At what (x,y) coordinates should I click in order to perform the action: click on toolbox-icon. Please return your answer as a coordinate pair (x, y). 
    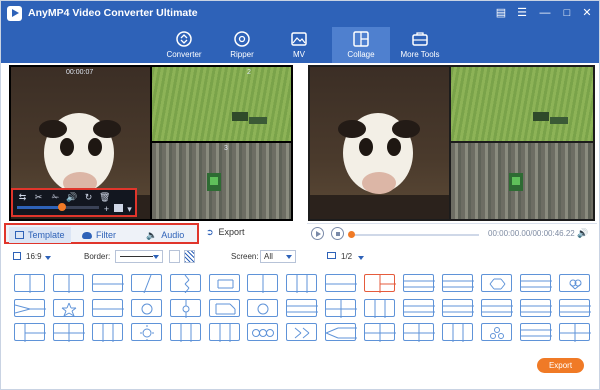
    Looking at the image, I should click on (420, 39).